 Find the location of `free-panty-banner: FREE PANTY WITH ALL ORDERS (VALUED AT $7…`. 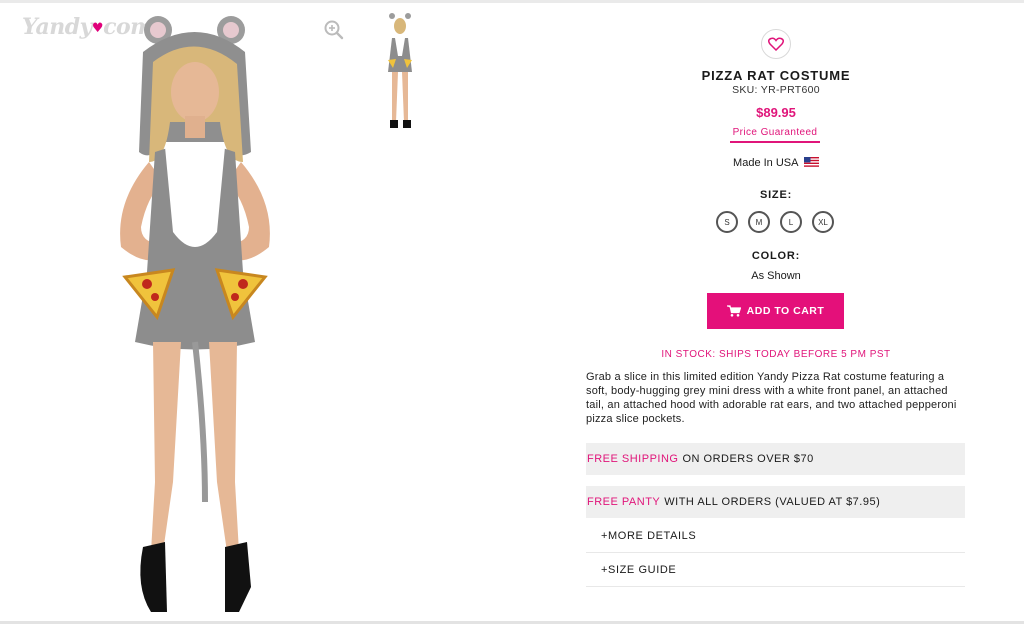

free-panty-banner: FREE PANTY WITH ALL ORDERS (VALUED AT $7… is located at coordinates (775, 502).